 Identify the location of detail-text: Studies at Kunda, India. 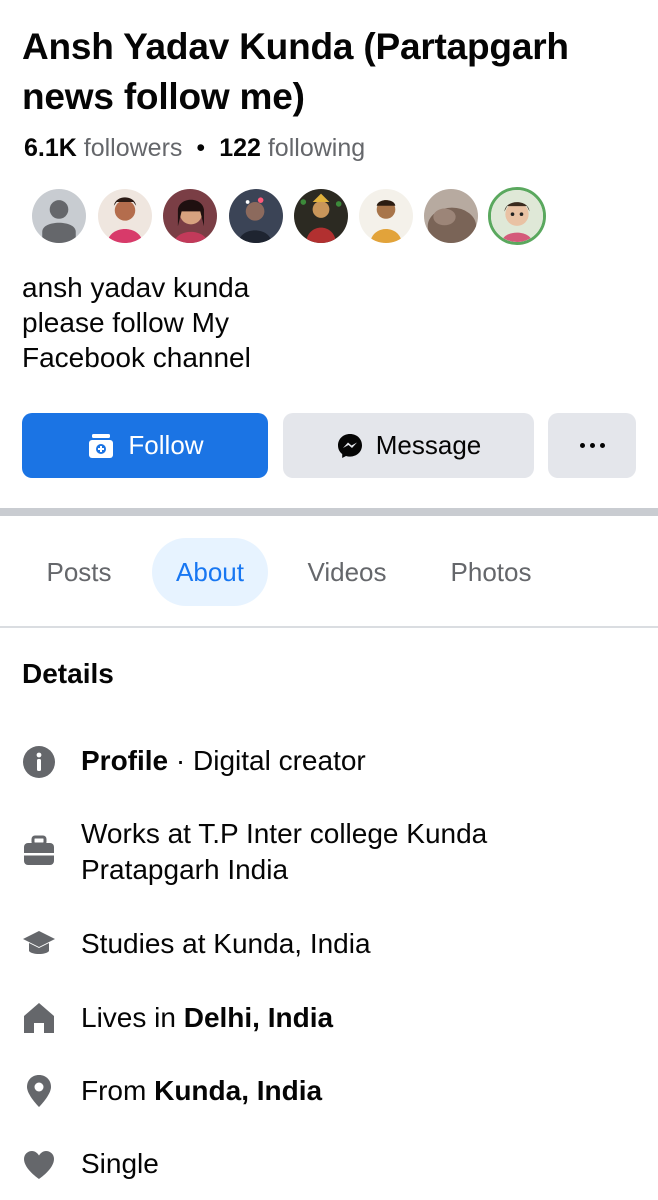
(226, 943).